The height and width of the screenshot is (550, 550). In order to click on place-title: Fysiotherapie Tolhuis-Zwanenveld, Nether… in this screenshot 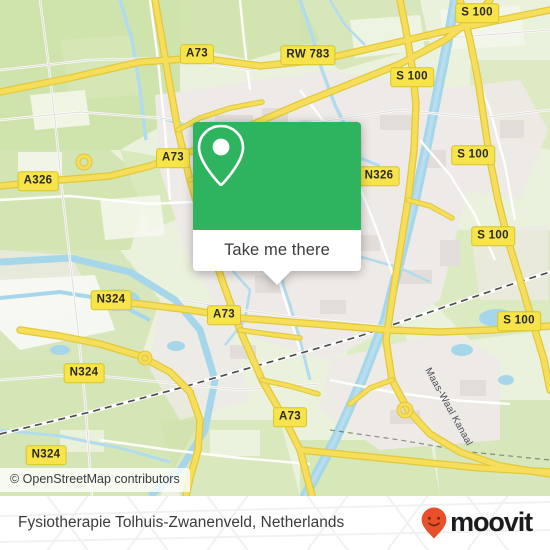, I will do `click(181, 522)`.